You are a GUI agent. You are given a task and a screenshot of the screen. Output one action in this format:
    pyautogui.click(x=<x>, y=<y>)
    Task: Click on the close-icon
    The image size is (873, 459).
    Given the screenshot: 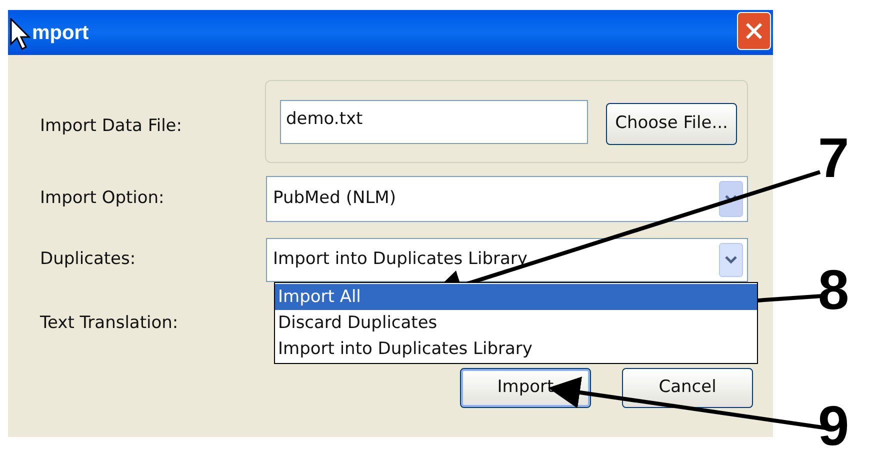 What is the action you would take?
    pyautogui.click(x=754, y=31)
    